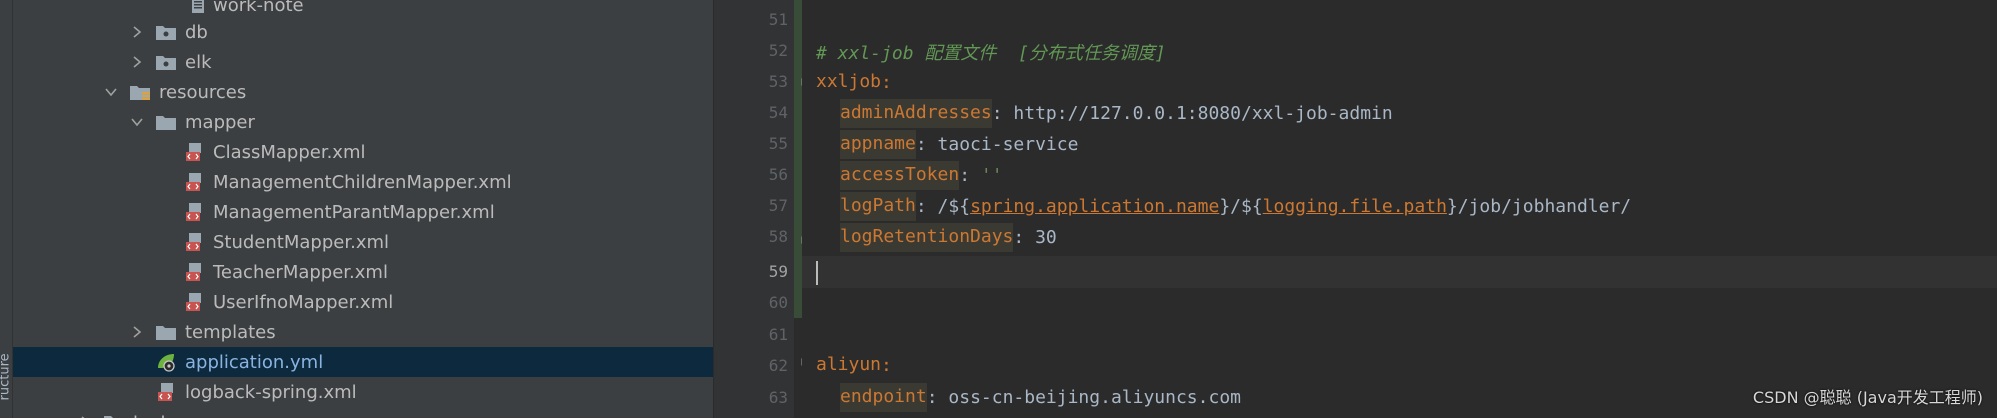 This screenshot has width=1997, height=418. I want to click on yaml-key: logPath, so click(878, 206).